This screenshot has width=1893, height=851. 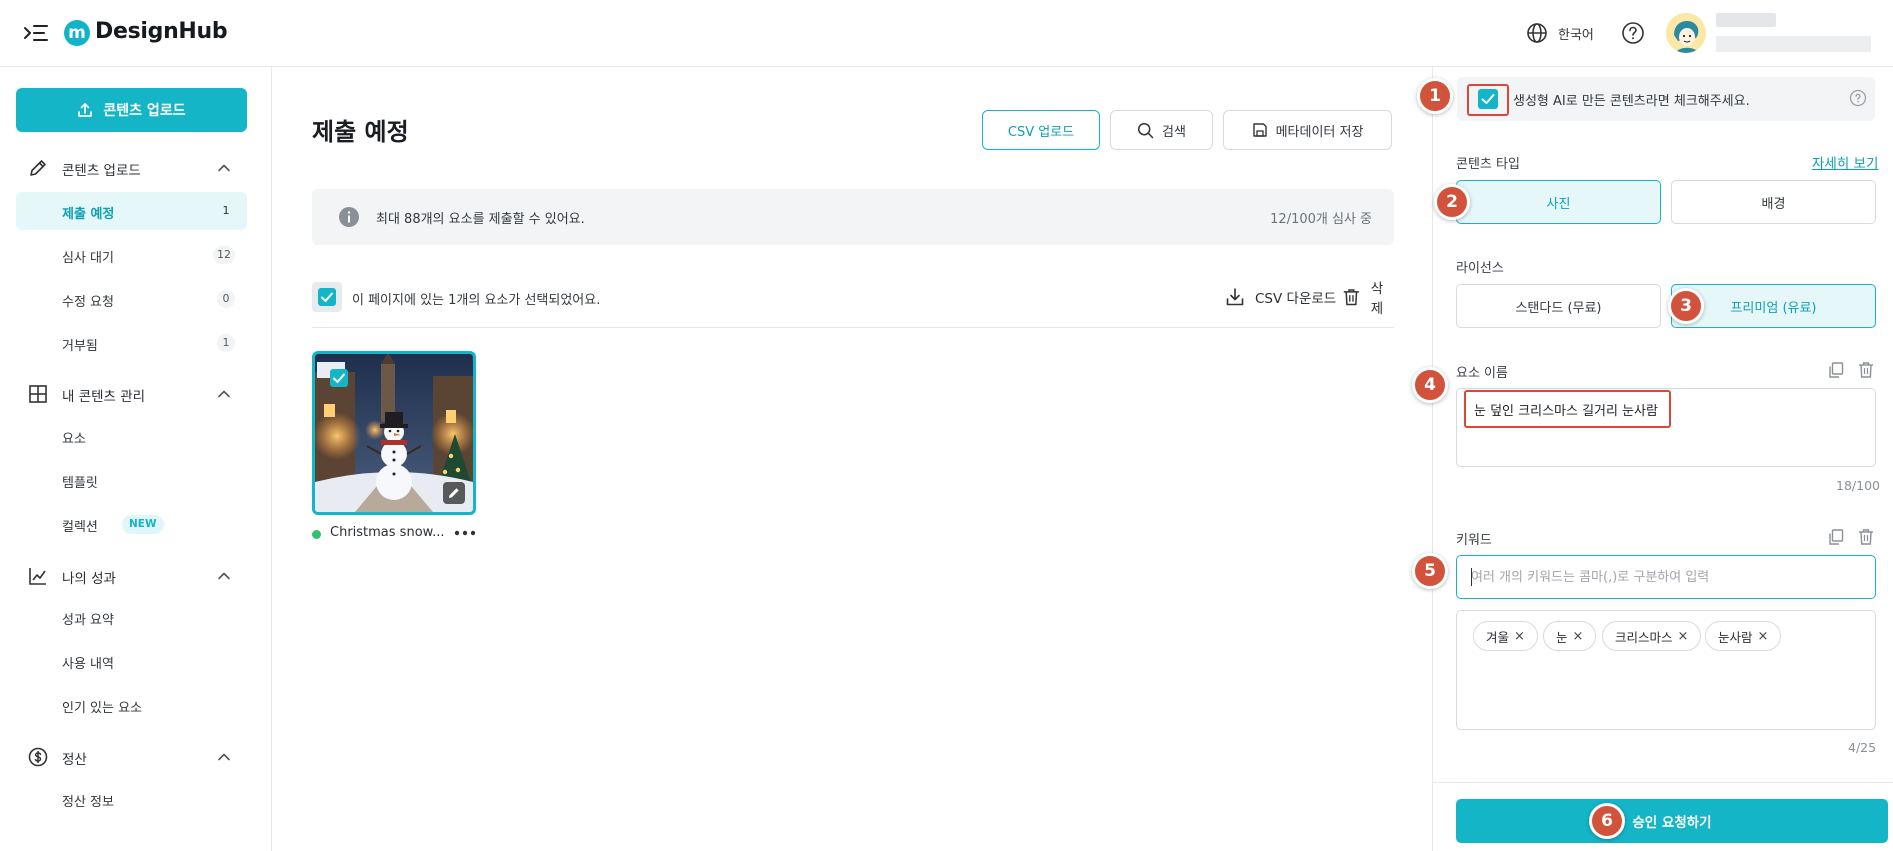 What do you see at coordinates (349, 217) in the screenshot?
I see `info-icon` at bounding box center [349, 217].